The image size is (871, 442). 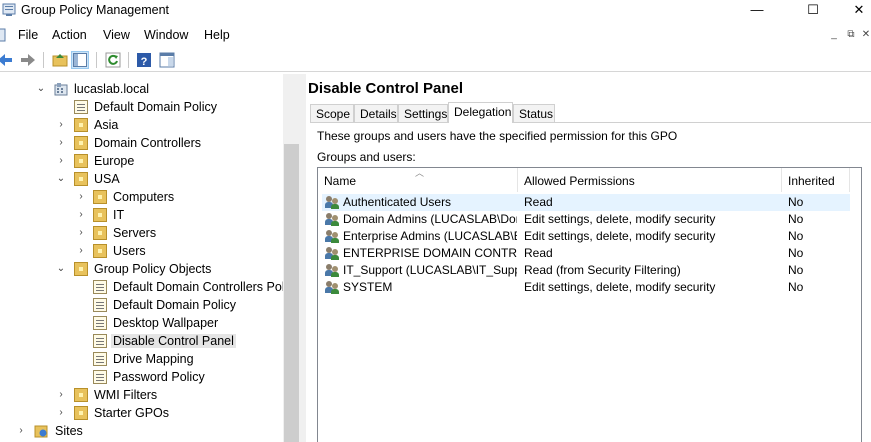 What do you see at coordinates (140, 341) in the screenshot?
I see `tree-node-gpo-selected: Disable Control Panel` at bounding box center [140, 341].